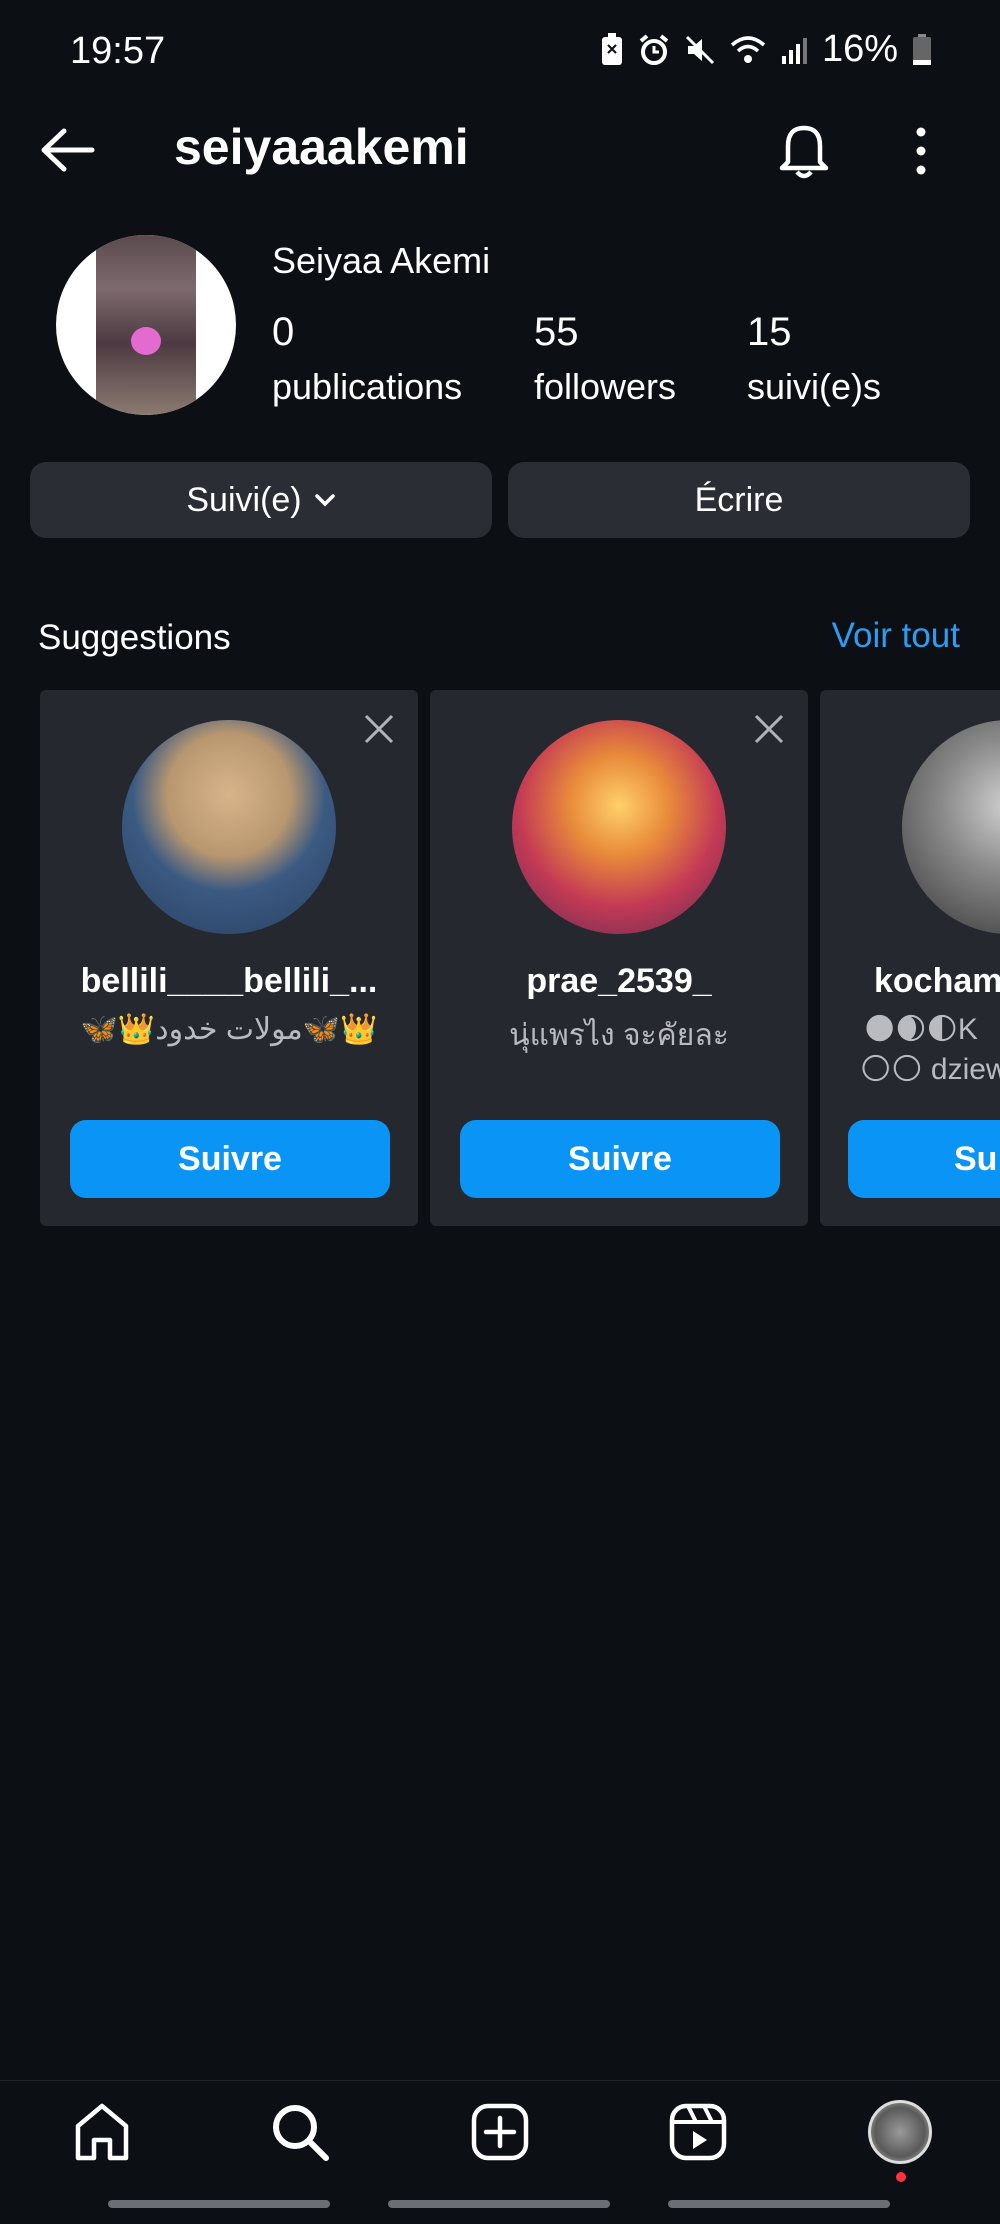 The height and width of the screenshot is (2224, 1000). Describe the element at coordinates (300, 2132) in the screenshot. I see `search-icon` at that location.